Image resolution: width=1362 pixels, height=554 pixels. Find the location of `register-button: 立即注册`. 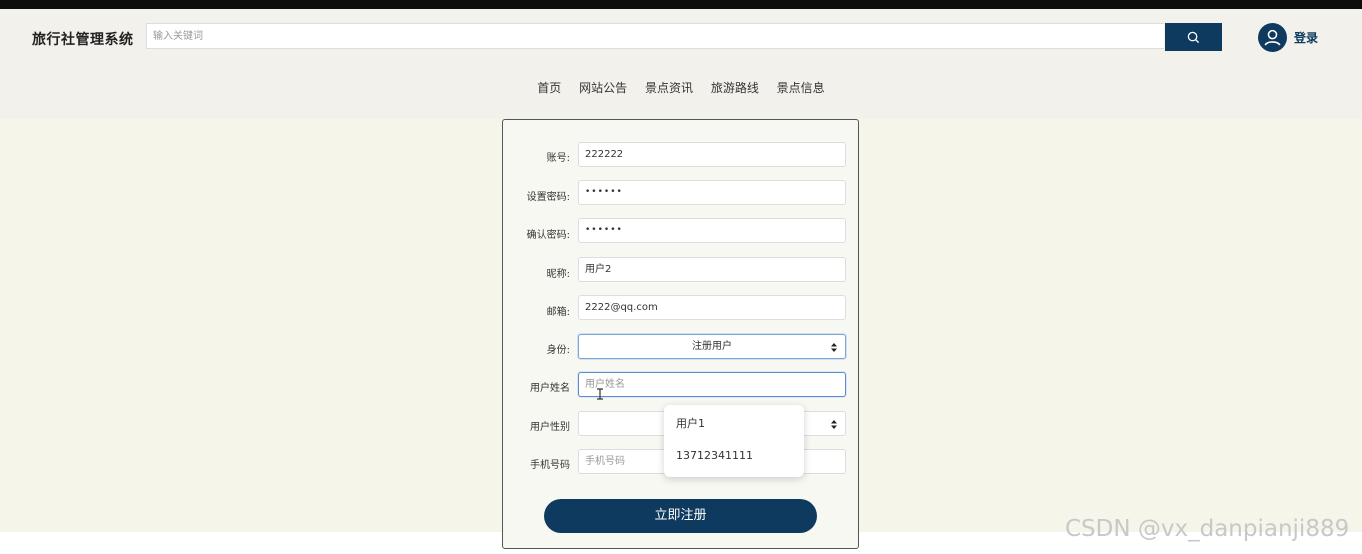

register-button: 立即注册 is located at coordinates (680, 516).